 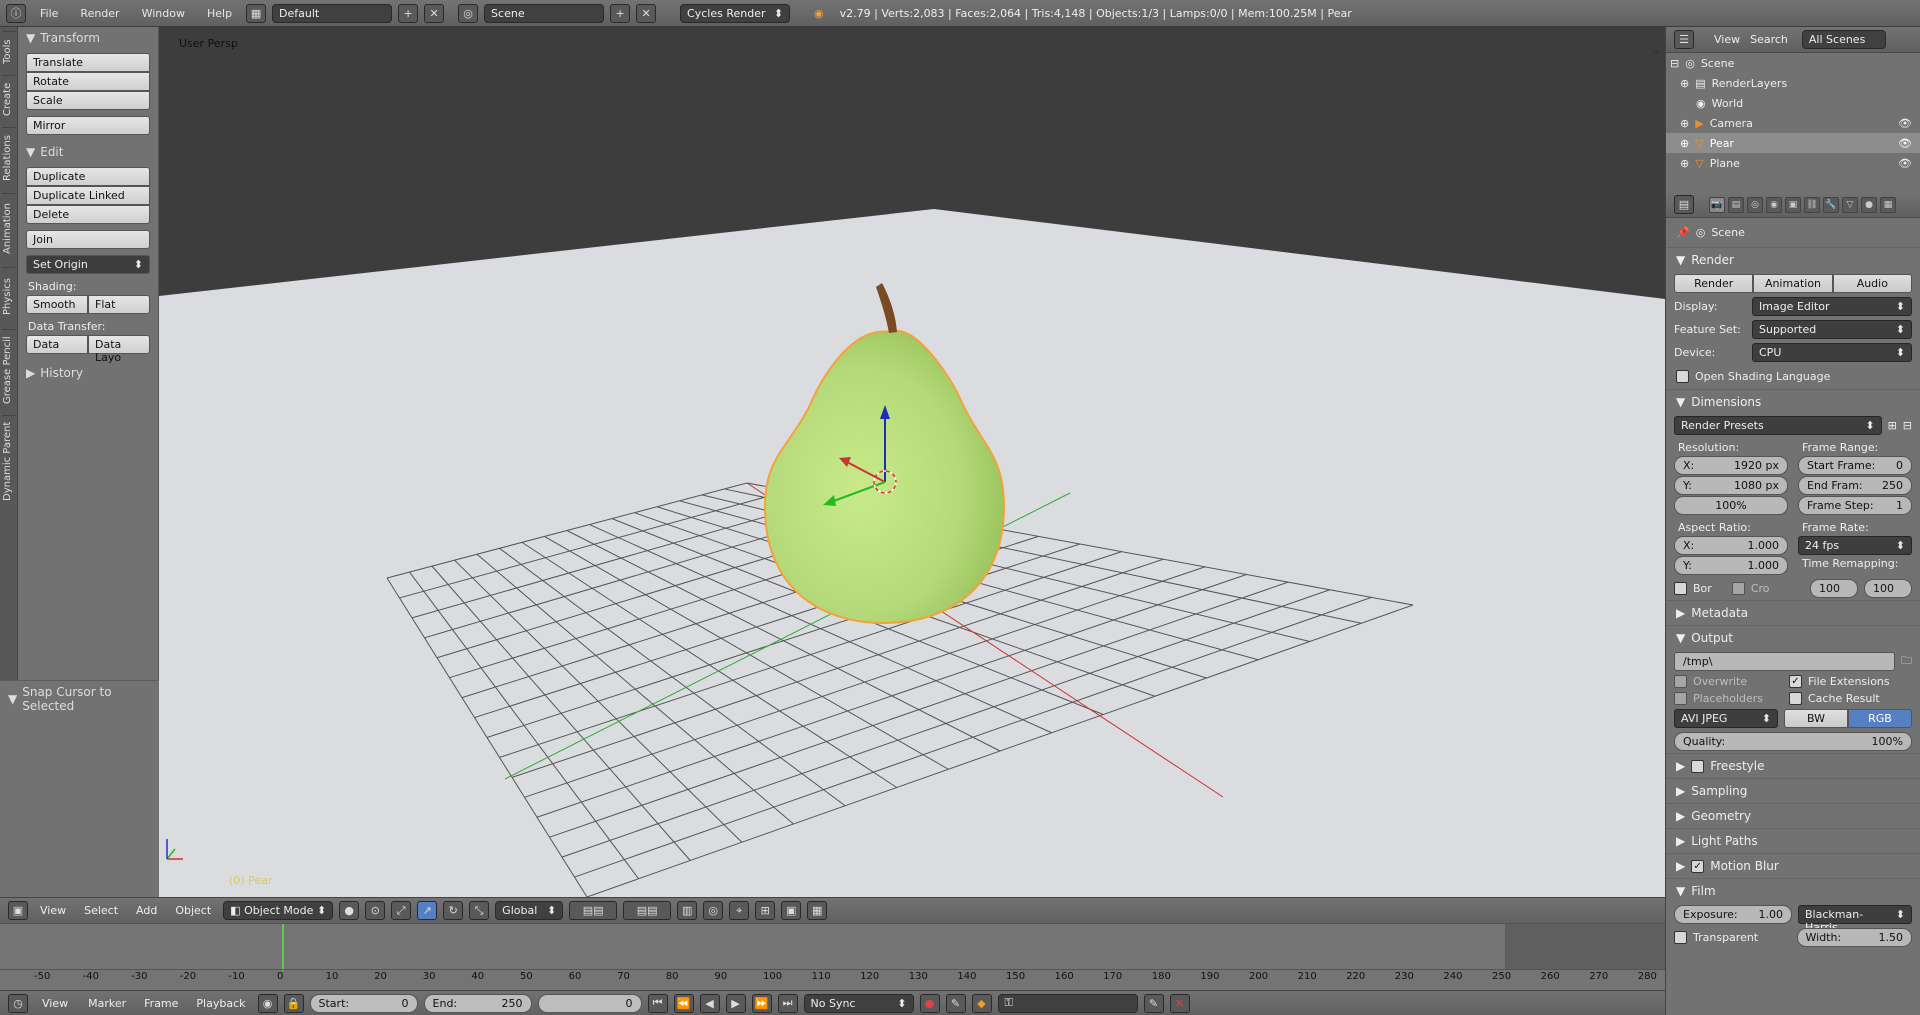 I want to click on motion-blur-section-header: ▶ ✓ Motion Blur, so click(x=1793, y=865).